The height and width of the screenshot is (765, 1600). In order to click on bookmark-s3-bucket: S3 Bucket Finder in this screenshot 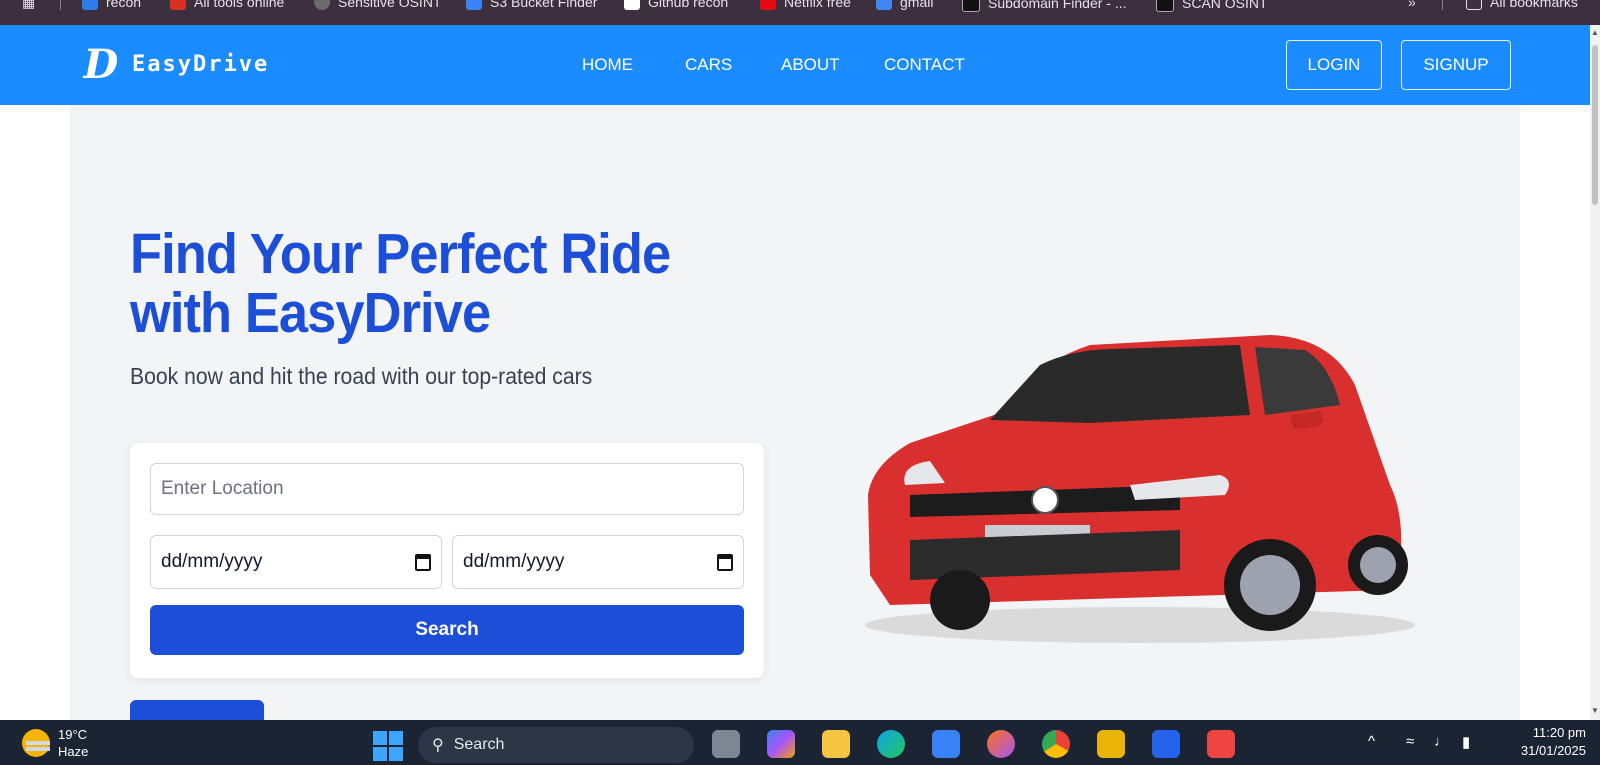, I will do `click(531, 5)`.